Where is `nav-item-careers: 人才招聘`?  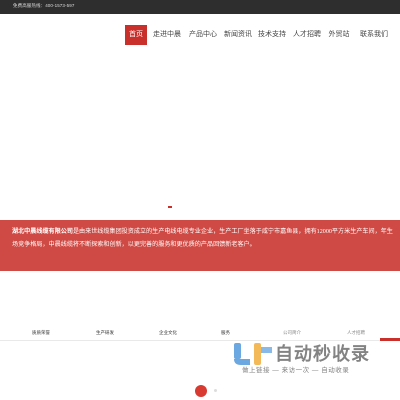
nav-item-careers: 人才招聘 is located at coordinates (307, 35).